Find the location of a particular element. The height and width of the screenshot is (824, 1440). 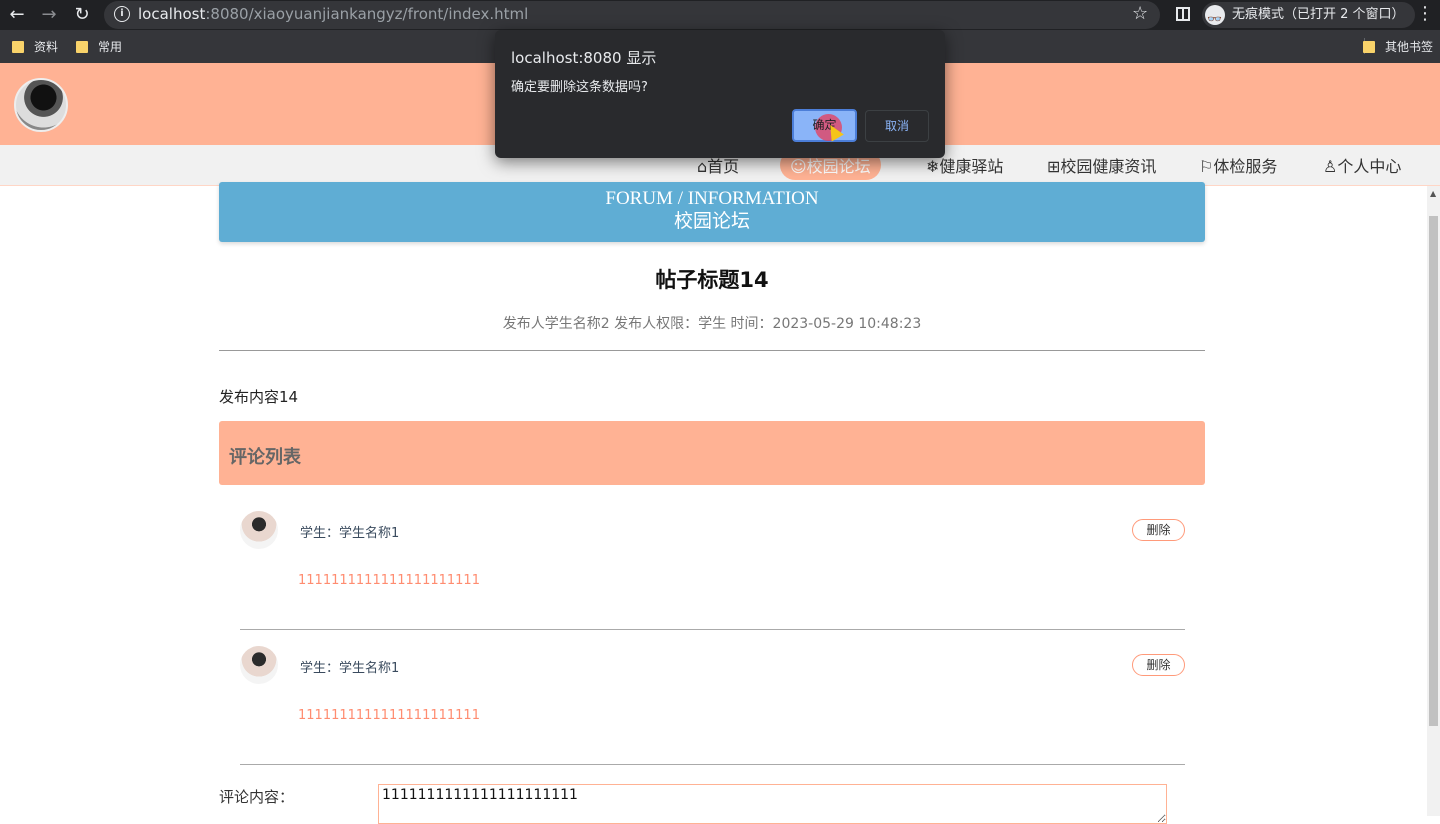

post-content: 发布内容14 is located at coordinates (259, 397).